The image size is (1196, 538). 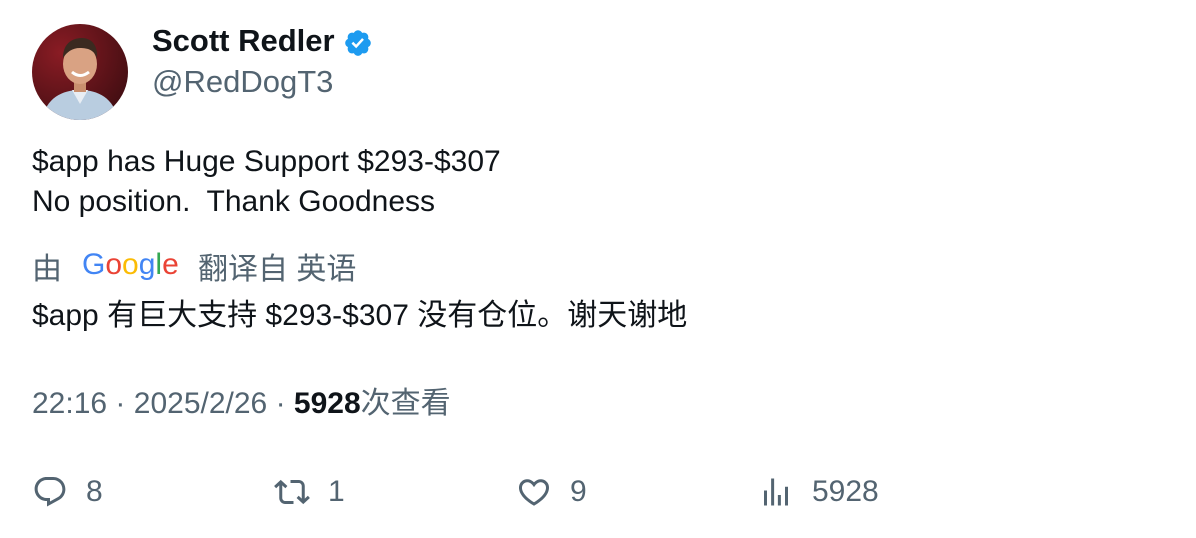 What do you see at coordinates (234, 201) in the screenshot?
I see `tweet-line: No position. Thank Goodness` at bounding box center [234, 201].